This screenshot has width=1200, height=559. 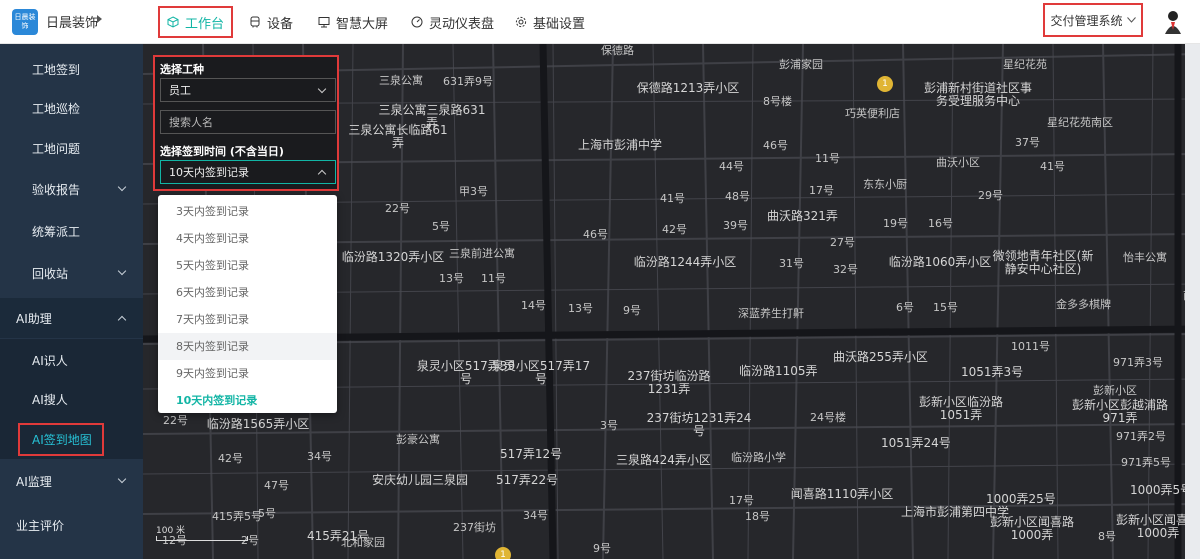 What do you see at coordinates (71, 360) in the screenshot?
I see `sidebar-item-ai-recognize: AI识人` at bounding box center [71, 360].